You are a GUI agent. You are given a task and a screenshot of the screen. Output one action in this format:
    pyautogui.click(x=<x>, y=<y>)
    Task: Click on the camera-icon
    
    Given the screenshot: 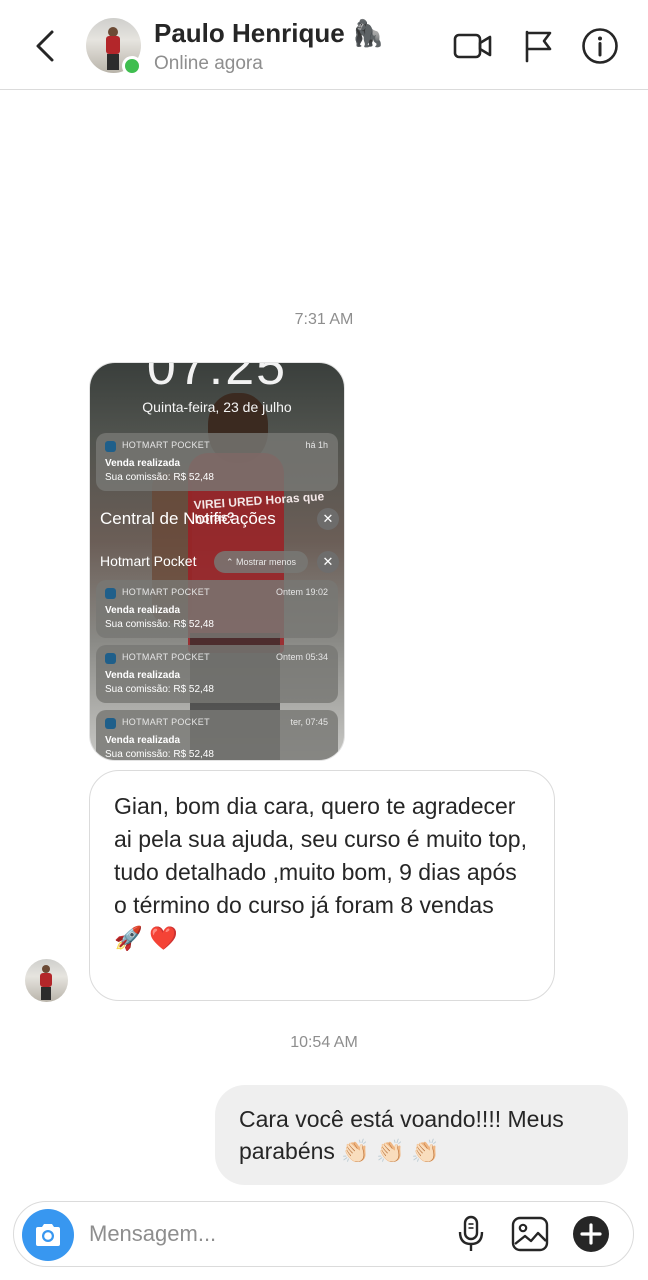 What is the action you would take?
    pyautogui.click(x=48, y=1235)
    